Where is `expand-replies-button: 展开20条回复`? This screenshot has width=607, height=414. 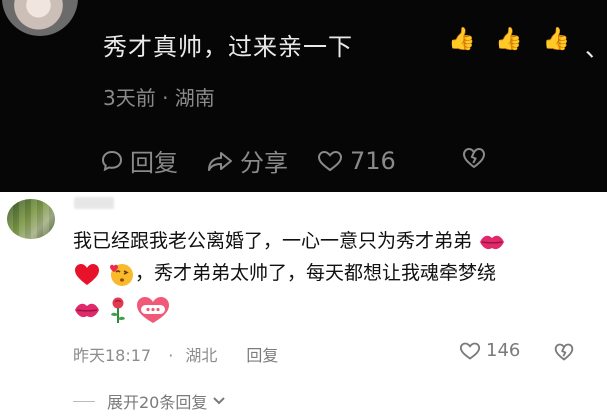
expand-replies-button: 展开20条回复 is located at coordinates (150, 401).